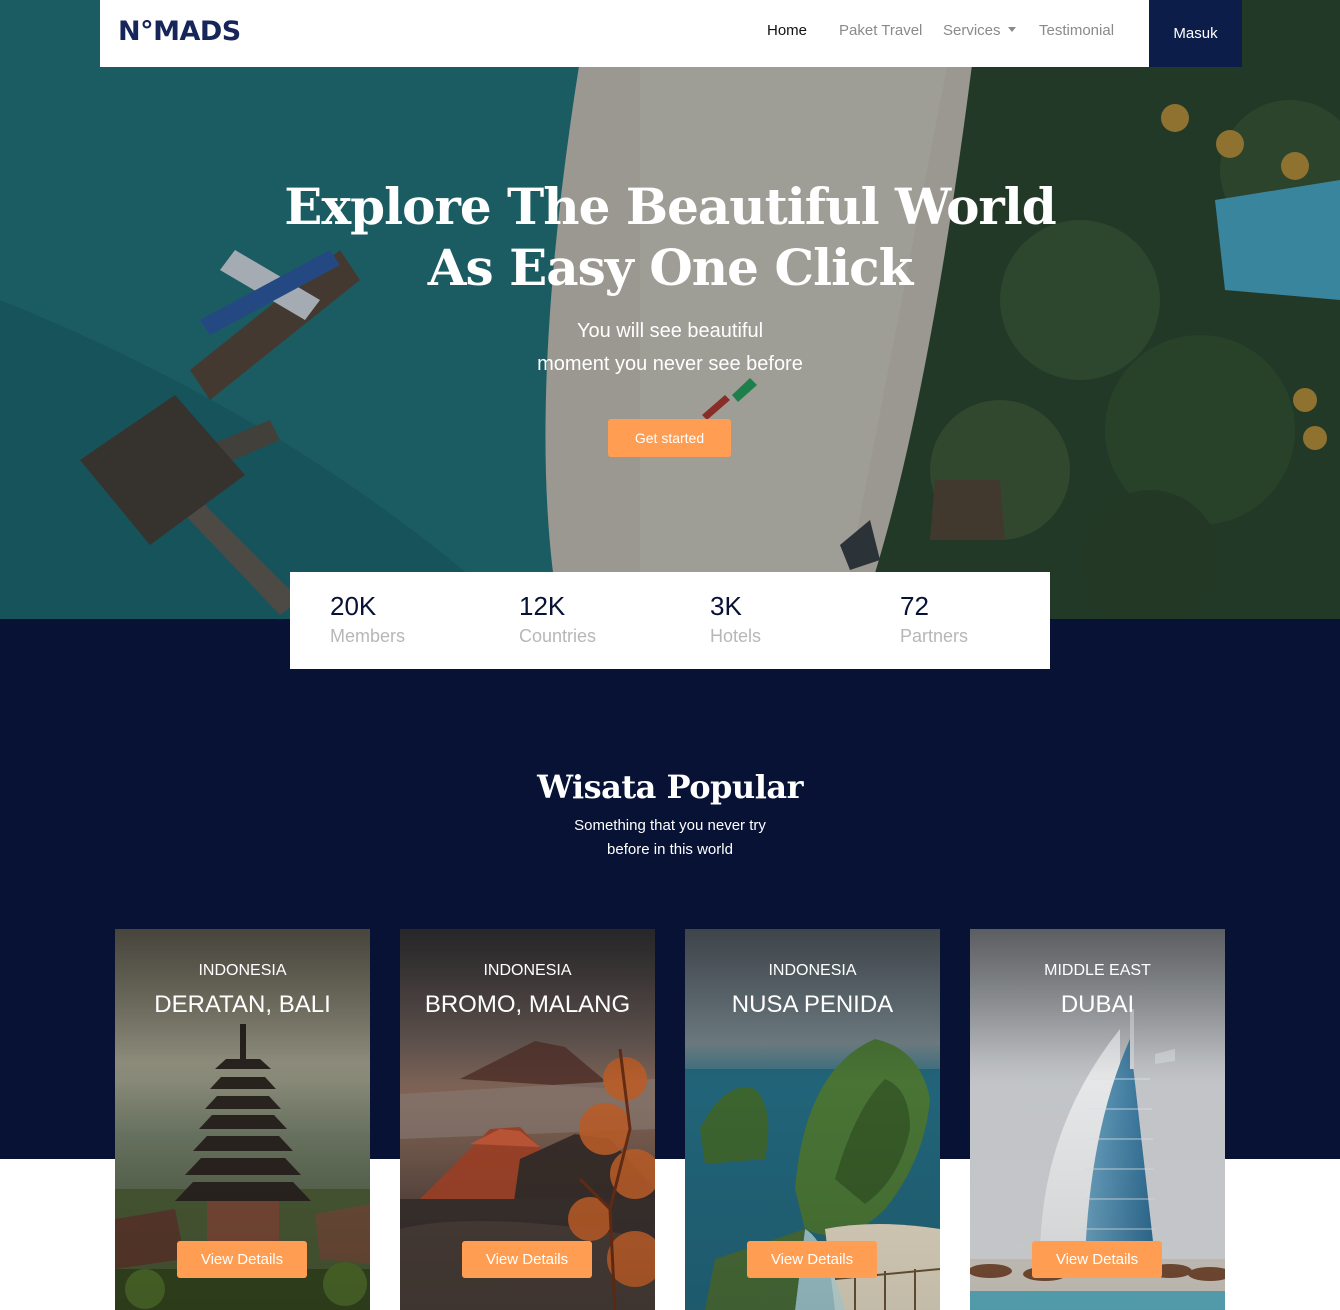 The image size is (1340, 1310). I want to click on stat-value: 20K, so click(353, 606).